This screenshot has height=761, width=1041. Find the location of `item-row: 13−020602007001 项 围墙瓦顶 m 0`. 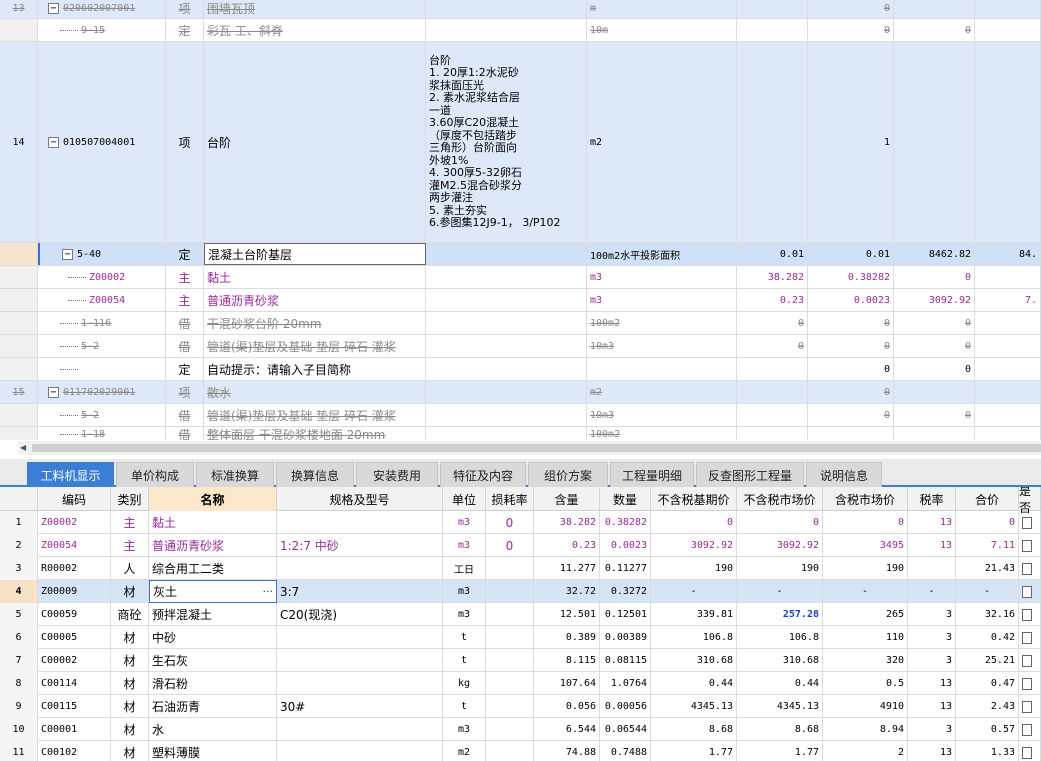

item-row: 13−020602007001 项 围墙瓦顶 m 0 is located at coordinates (520, 9).